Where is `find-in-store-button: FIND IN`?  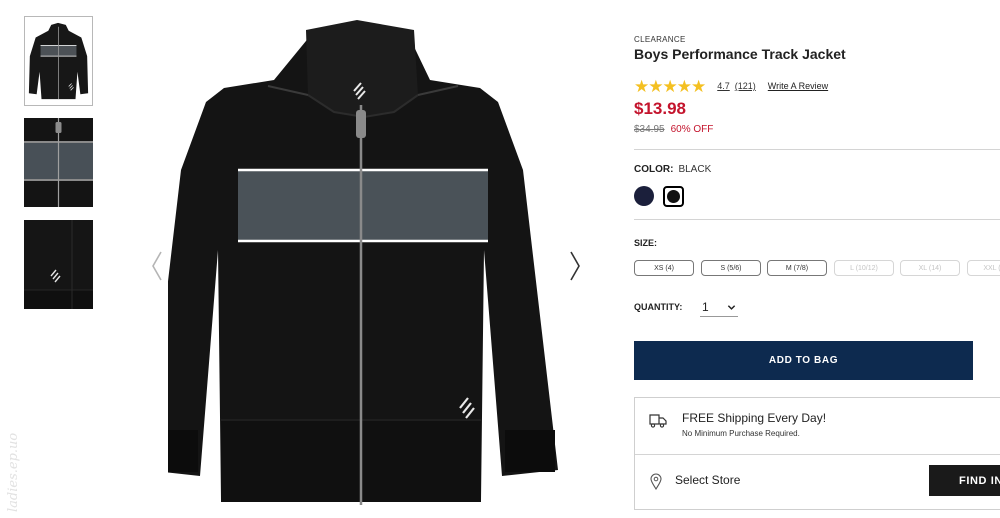 find-in-store-button: FIND IN is located at coordinates (964, 480).